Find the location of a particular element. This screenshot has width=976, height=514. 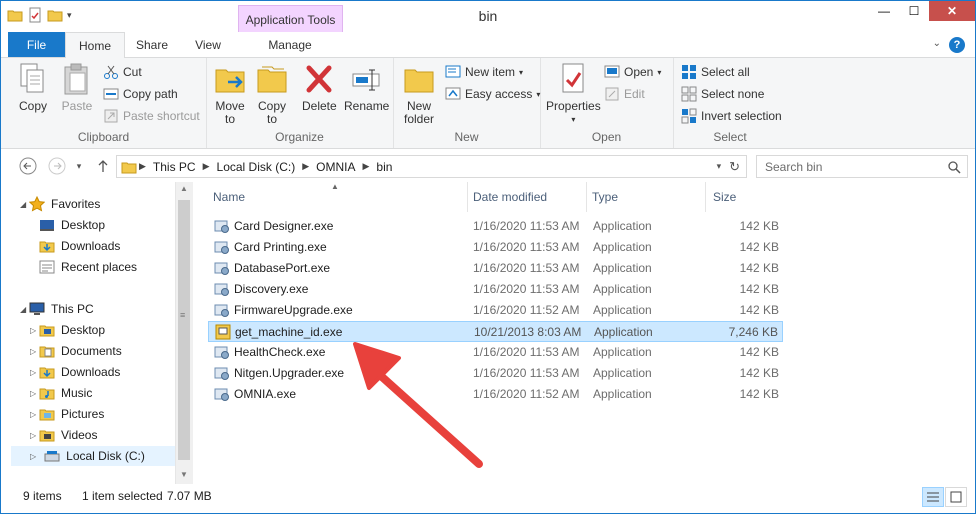

help-icon: ? is located at coordinates (957, 45).